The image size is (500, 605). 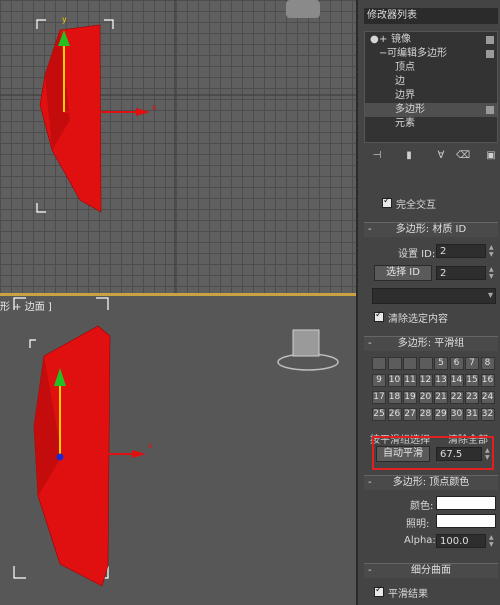 I want to click on smoothing-group-button: 20, so click(x=425, y=397).